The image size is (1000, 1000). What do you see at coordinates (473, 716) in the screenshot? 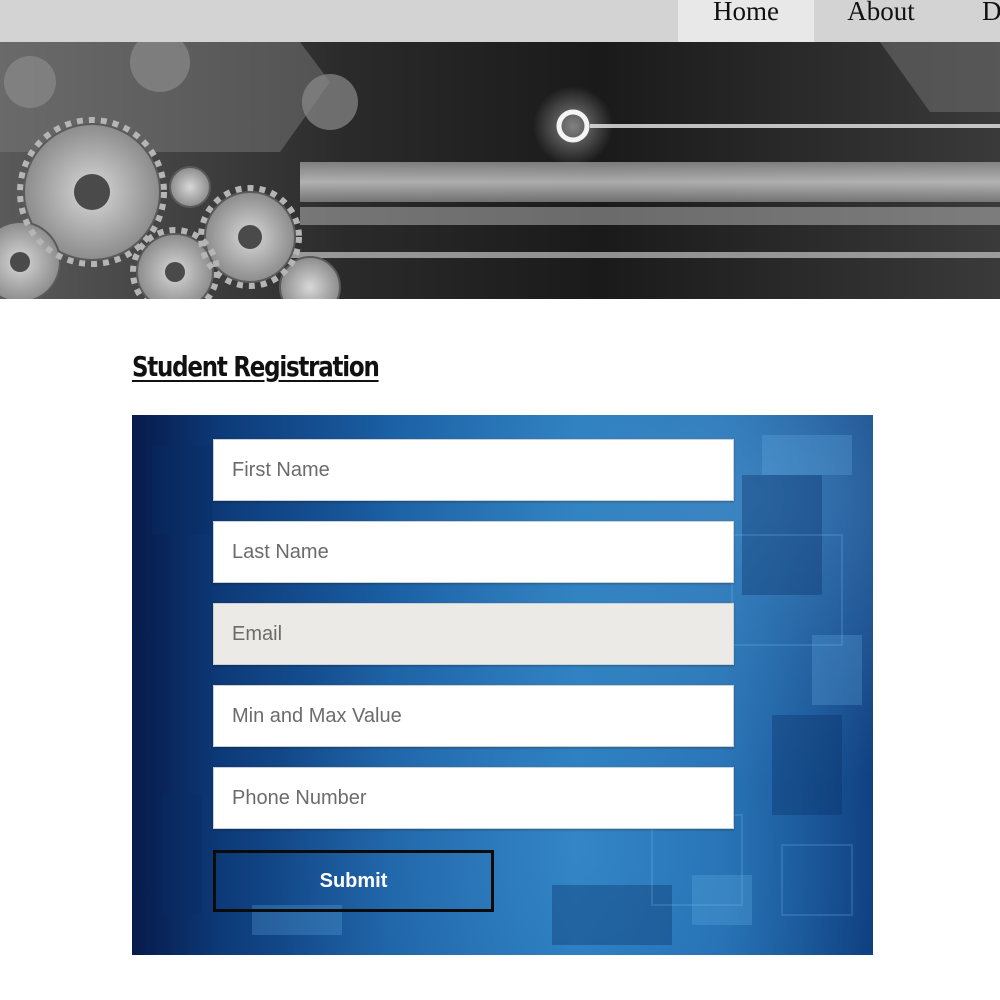
I see `min-max-value-input` at bounding box center [473, 716].